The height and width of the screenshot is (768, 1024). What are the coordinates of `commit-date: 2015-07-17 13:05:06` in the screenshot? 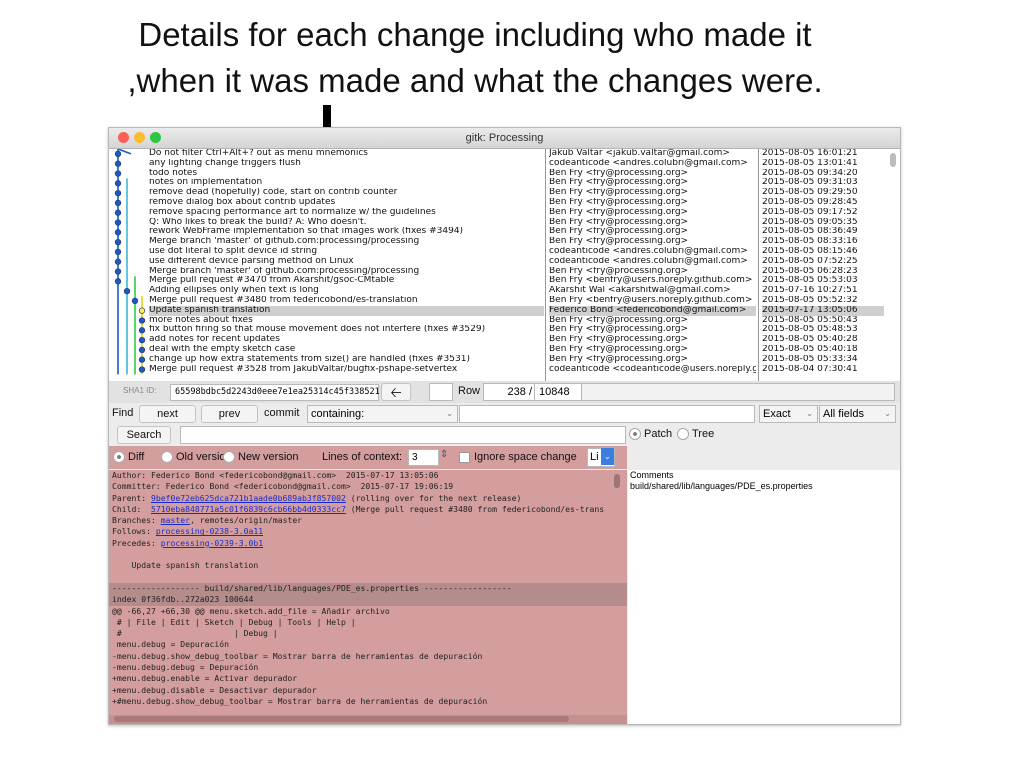 It's located at (823, 310).